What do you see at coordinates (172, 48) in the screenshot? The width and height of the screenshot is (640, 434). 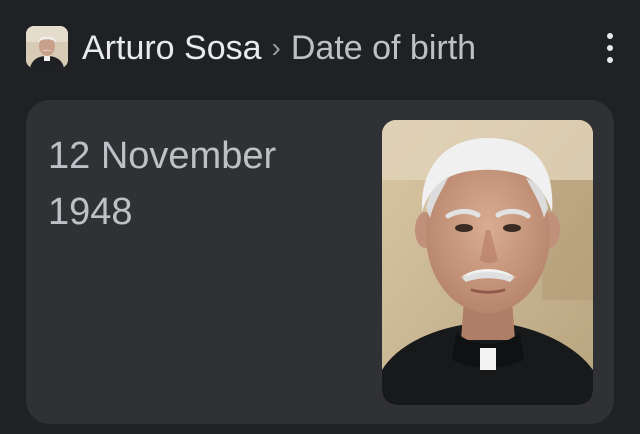 I see `entity-name-link: Arturo Sosa` at bounding box center [172, 48].